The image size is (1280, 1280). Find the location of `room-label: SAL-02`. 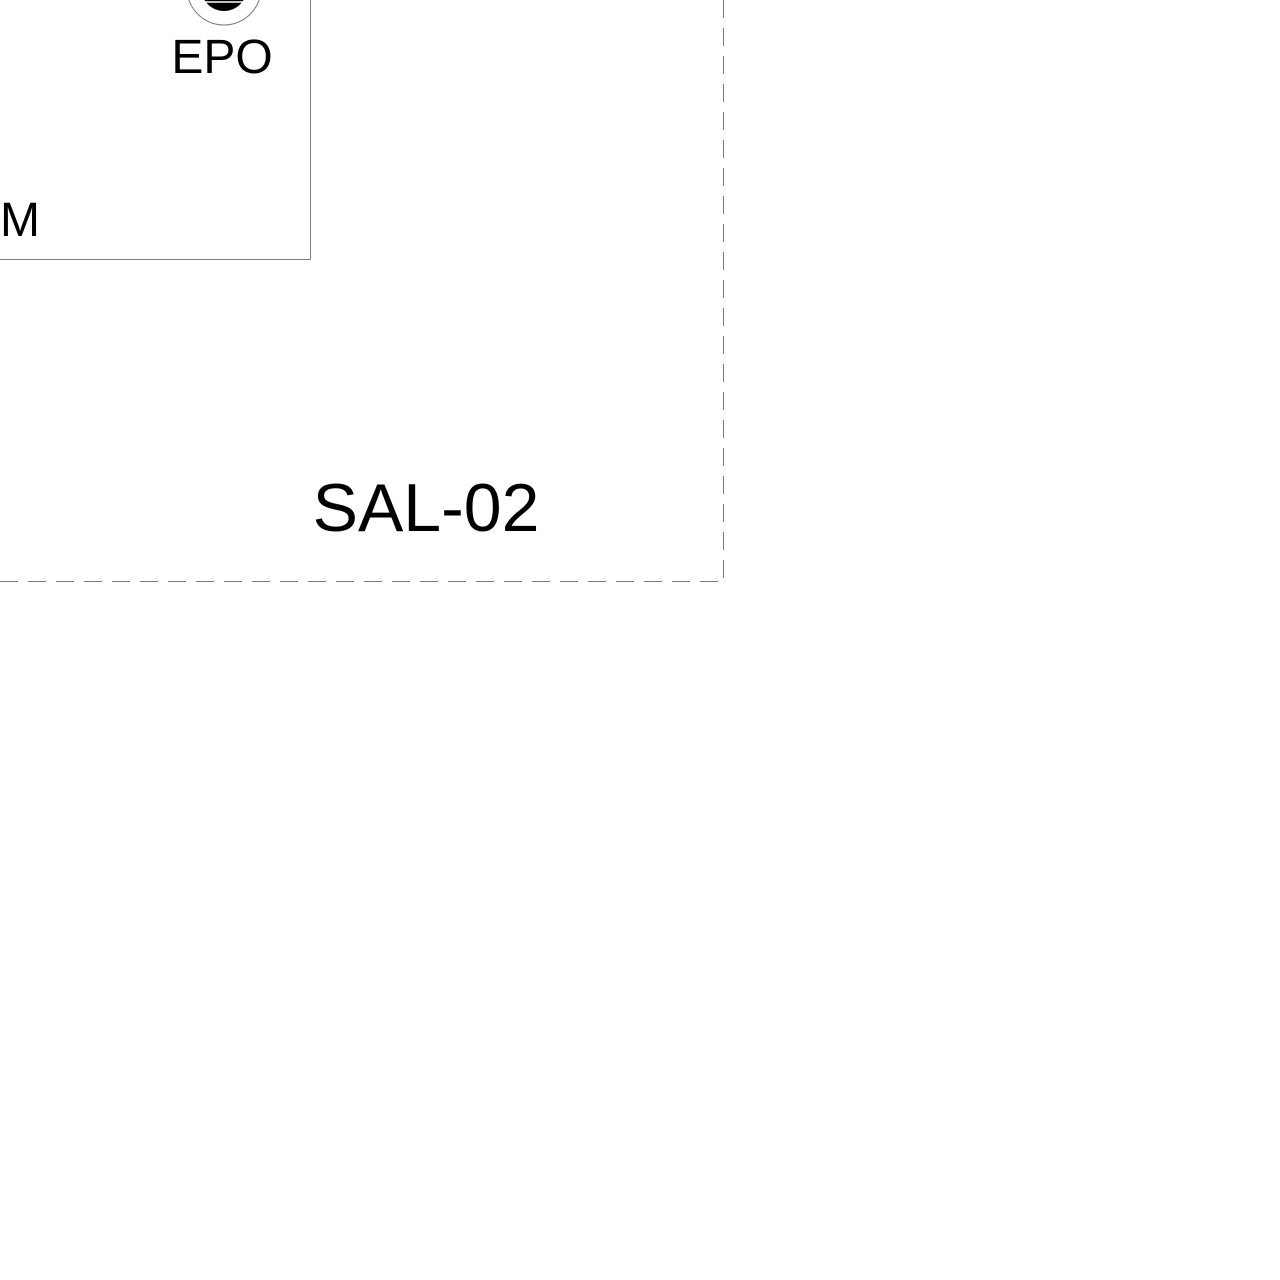

room-label: SAL-02 is located at coordinates (426, 508).